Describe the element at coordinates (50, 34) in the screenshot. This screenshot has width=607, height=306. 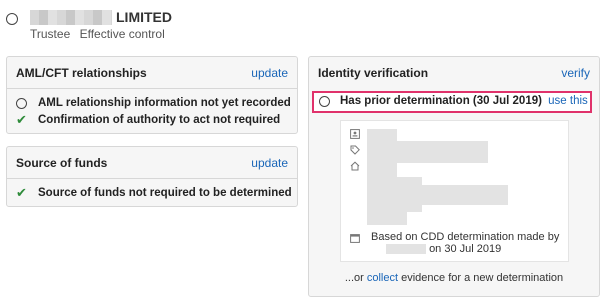
I see `entity-role: Trustee` at that location.